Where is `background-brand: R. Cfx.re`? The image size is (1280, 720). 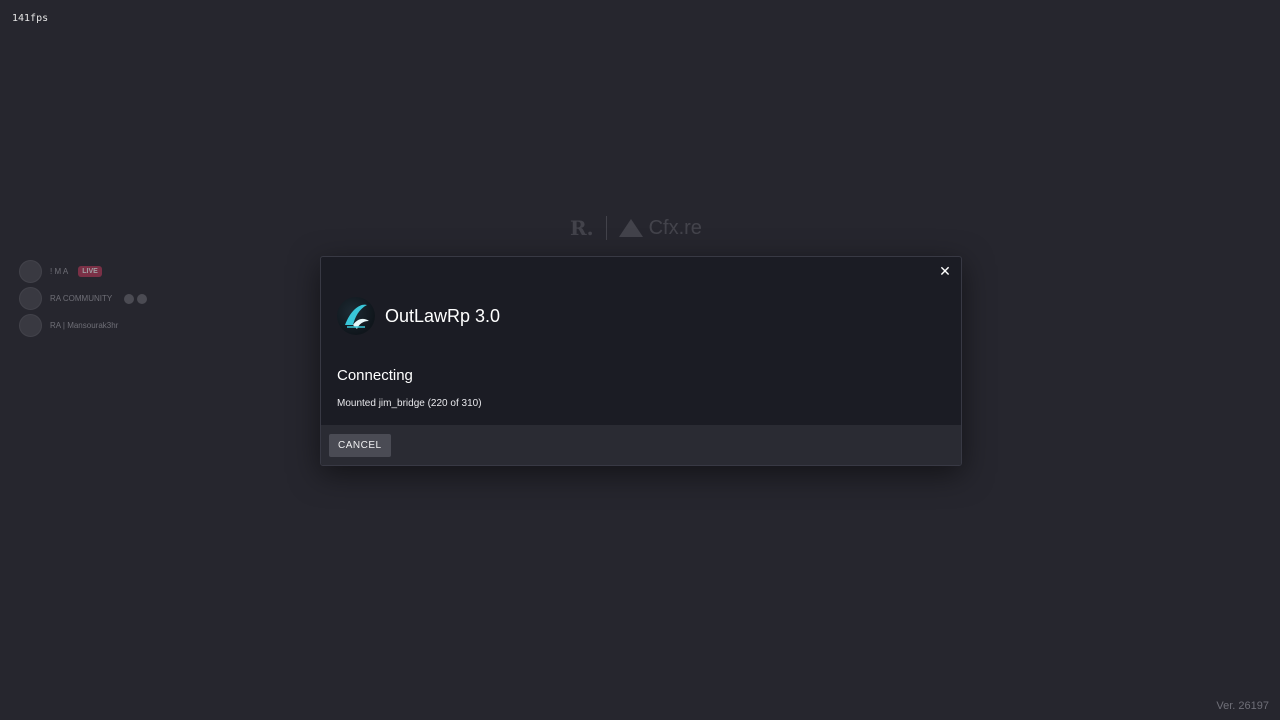 background-brand: R. Cfx.re is located at coordinates (636, 228).